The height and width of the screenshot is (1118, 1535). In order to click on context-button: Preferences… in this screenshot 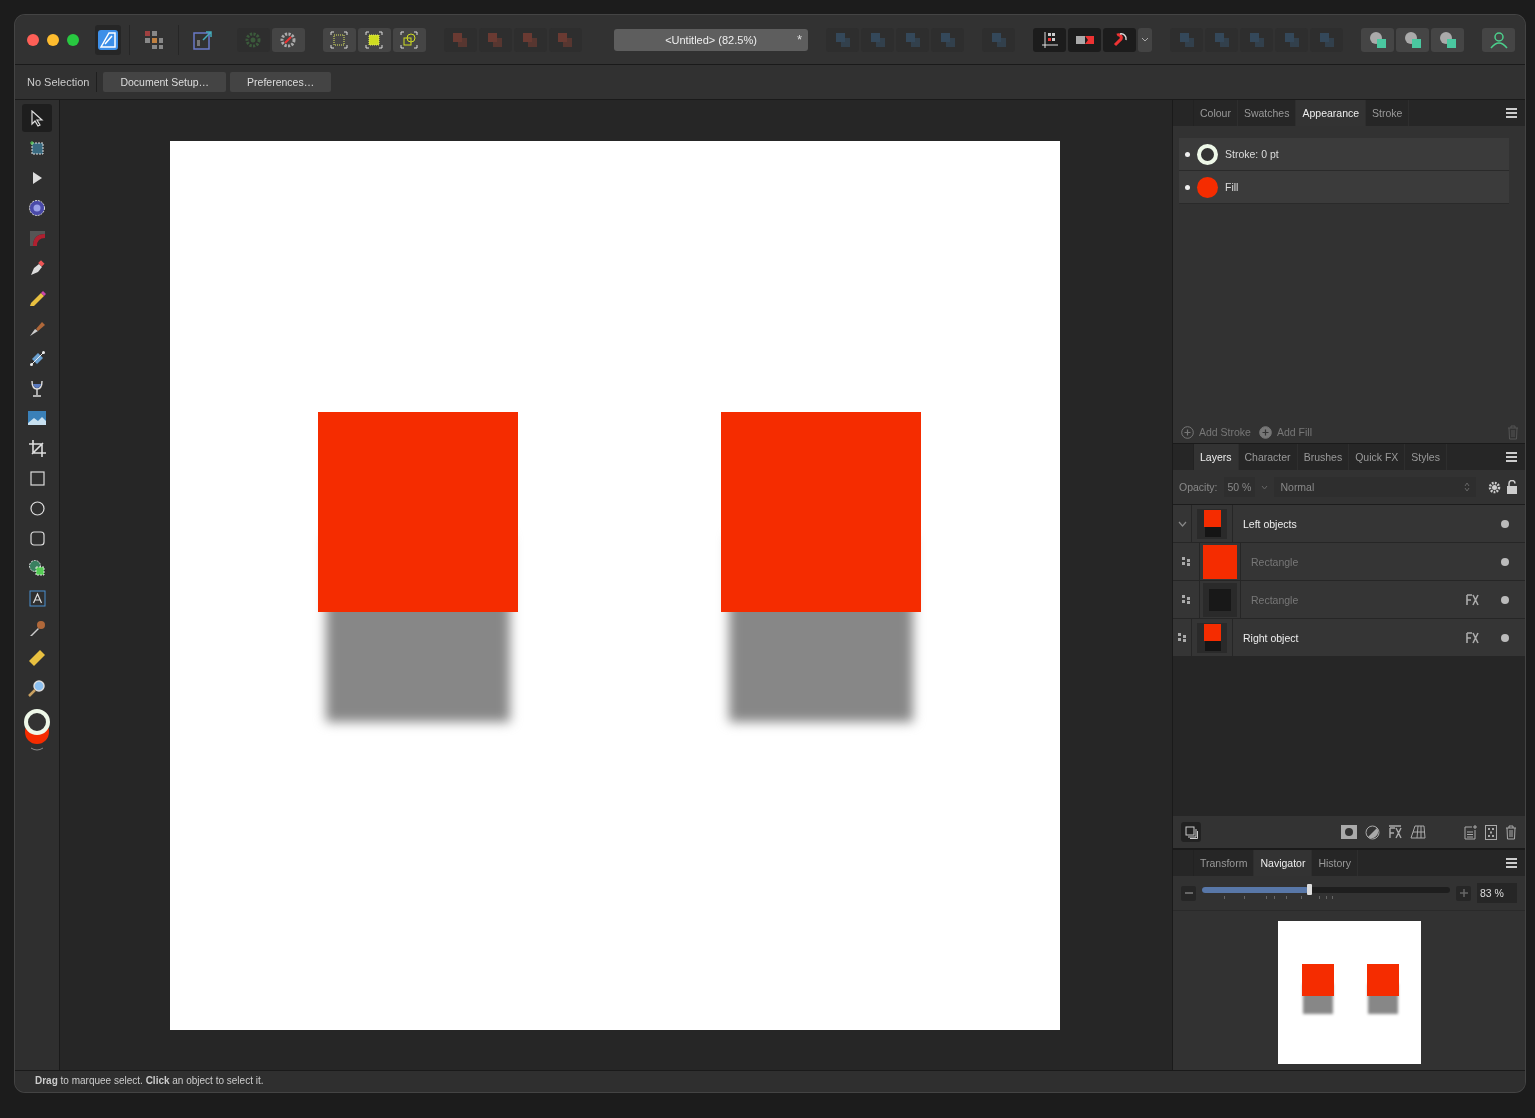, I will do `click(281, 82)`.